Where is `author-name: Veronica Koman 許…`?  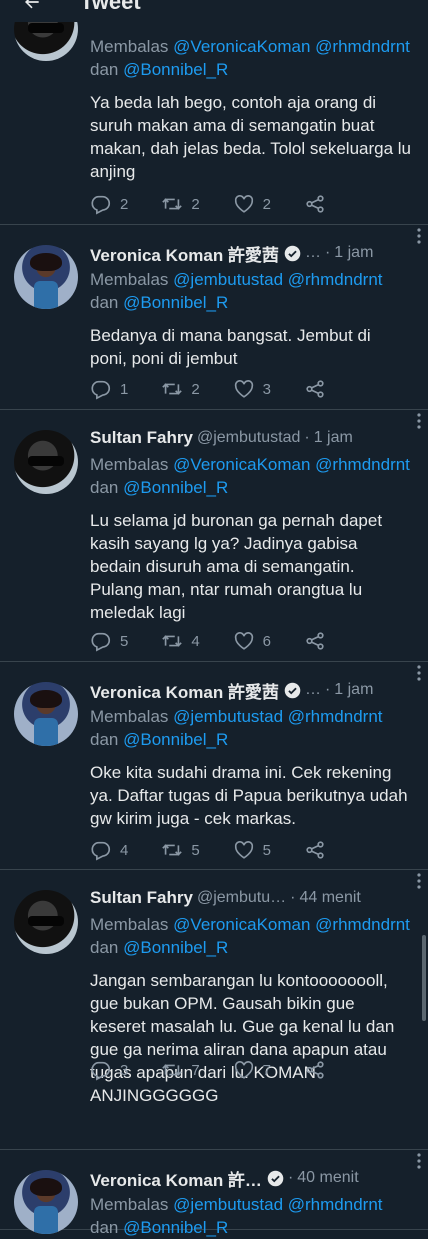
author-name: Veronica Koman 許… is located at coordinates (176, 1178).